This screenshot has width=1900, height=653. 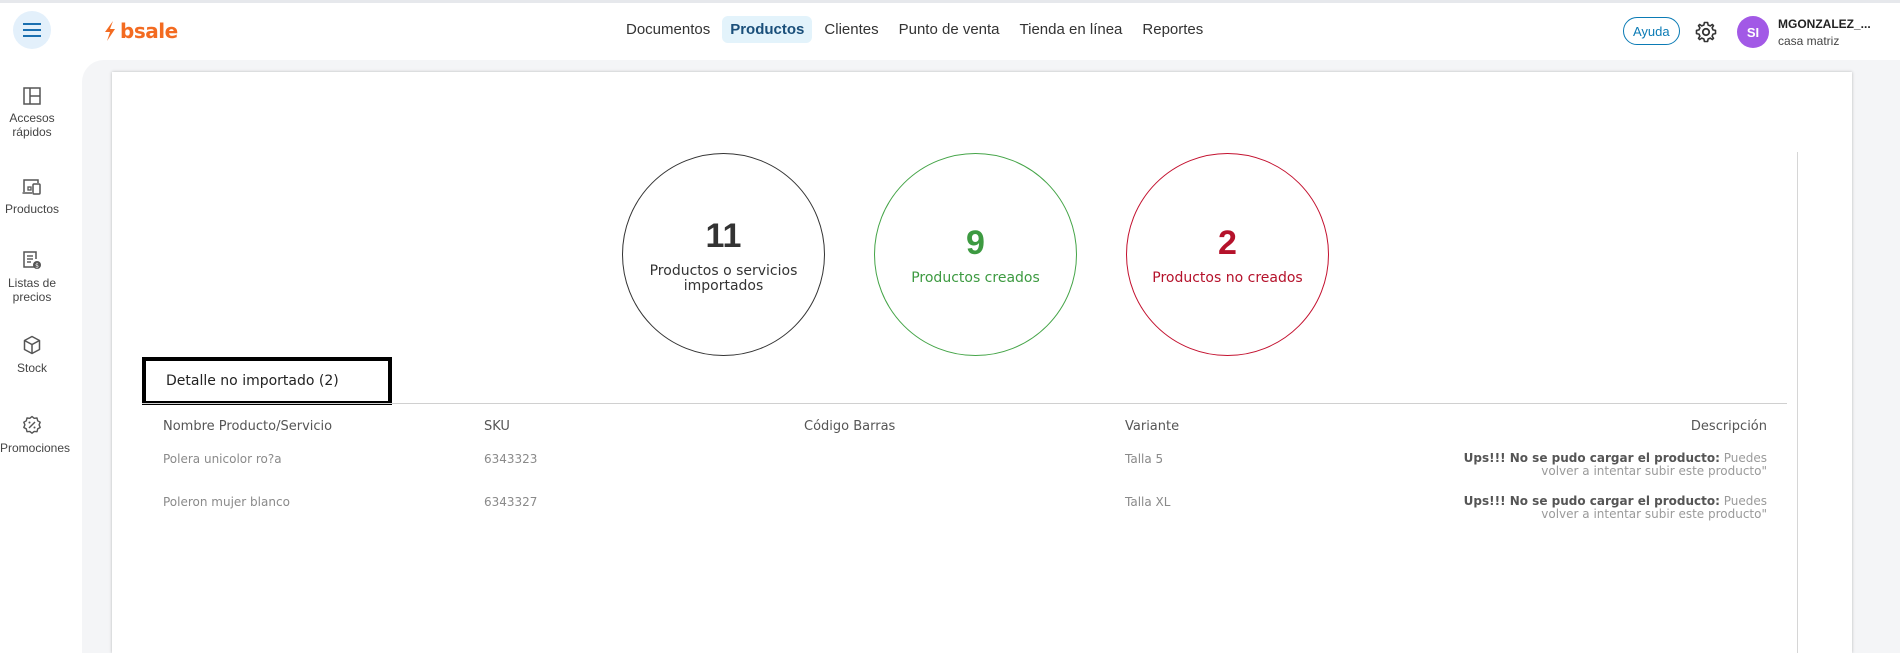 I want to click on row-2-name: Poleron mujer blanco, so click(x=226, y=502).